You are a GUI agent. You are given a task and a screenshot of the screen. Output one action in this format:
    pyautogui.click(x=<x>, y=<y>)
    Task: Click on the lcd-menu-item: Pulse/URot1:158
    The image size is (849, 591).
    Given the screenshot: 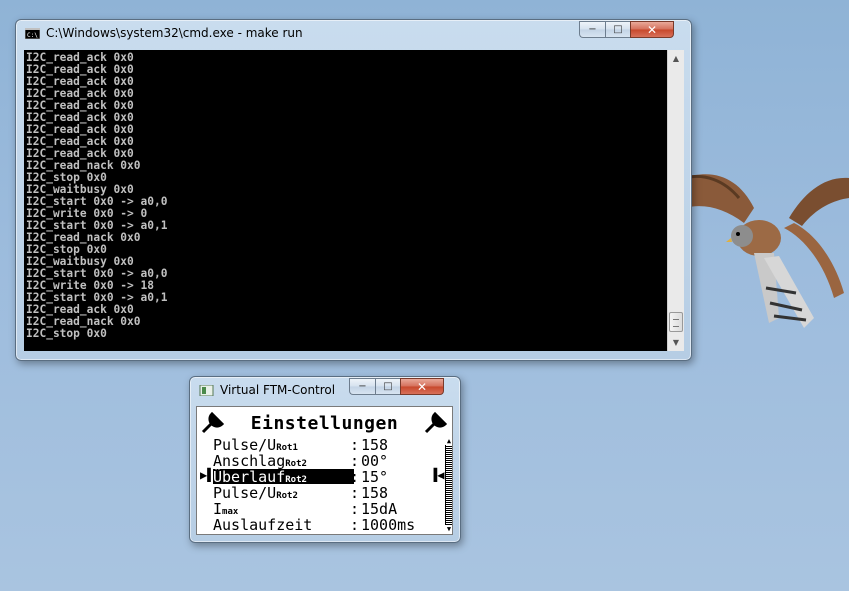 What is the action you would take?
    pyautogui.click(x=319, y=445)
    